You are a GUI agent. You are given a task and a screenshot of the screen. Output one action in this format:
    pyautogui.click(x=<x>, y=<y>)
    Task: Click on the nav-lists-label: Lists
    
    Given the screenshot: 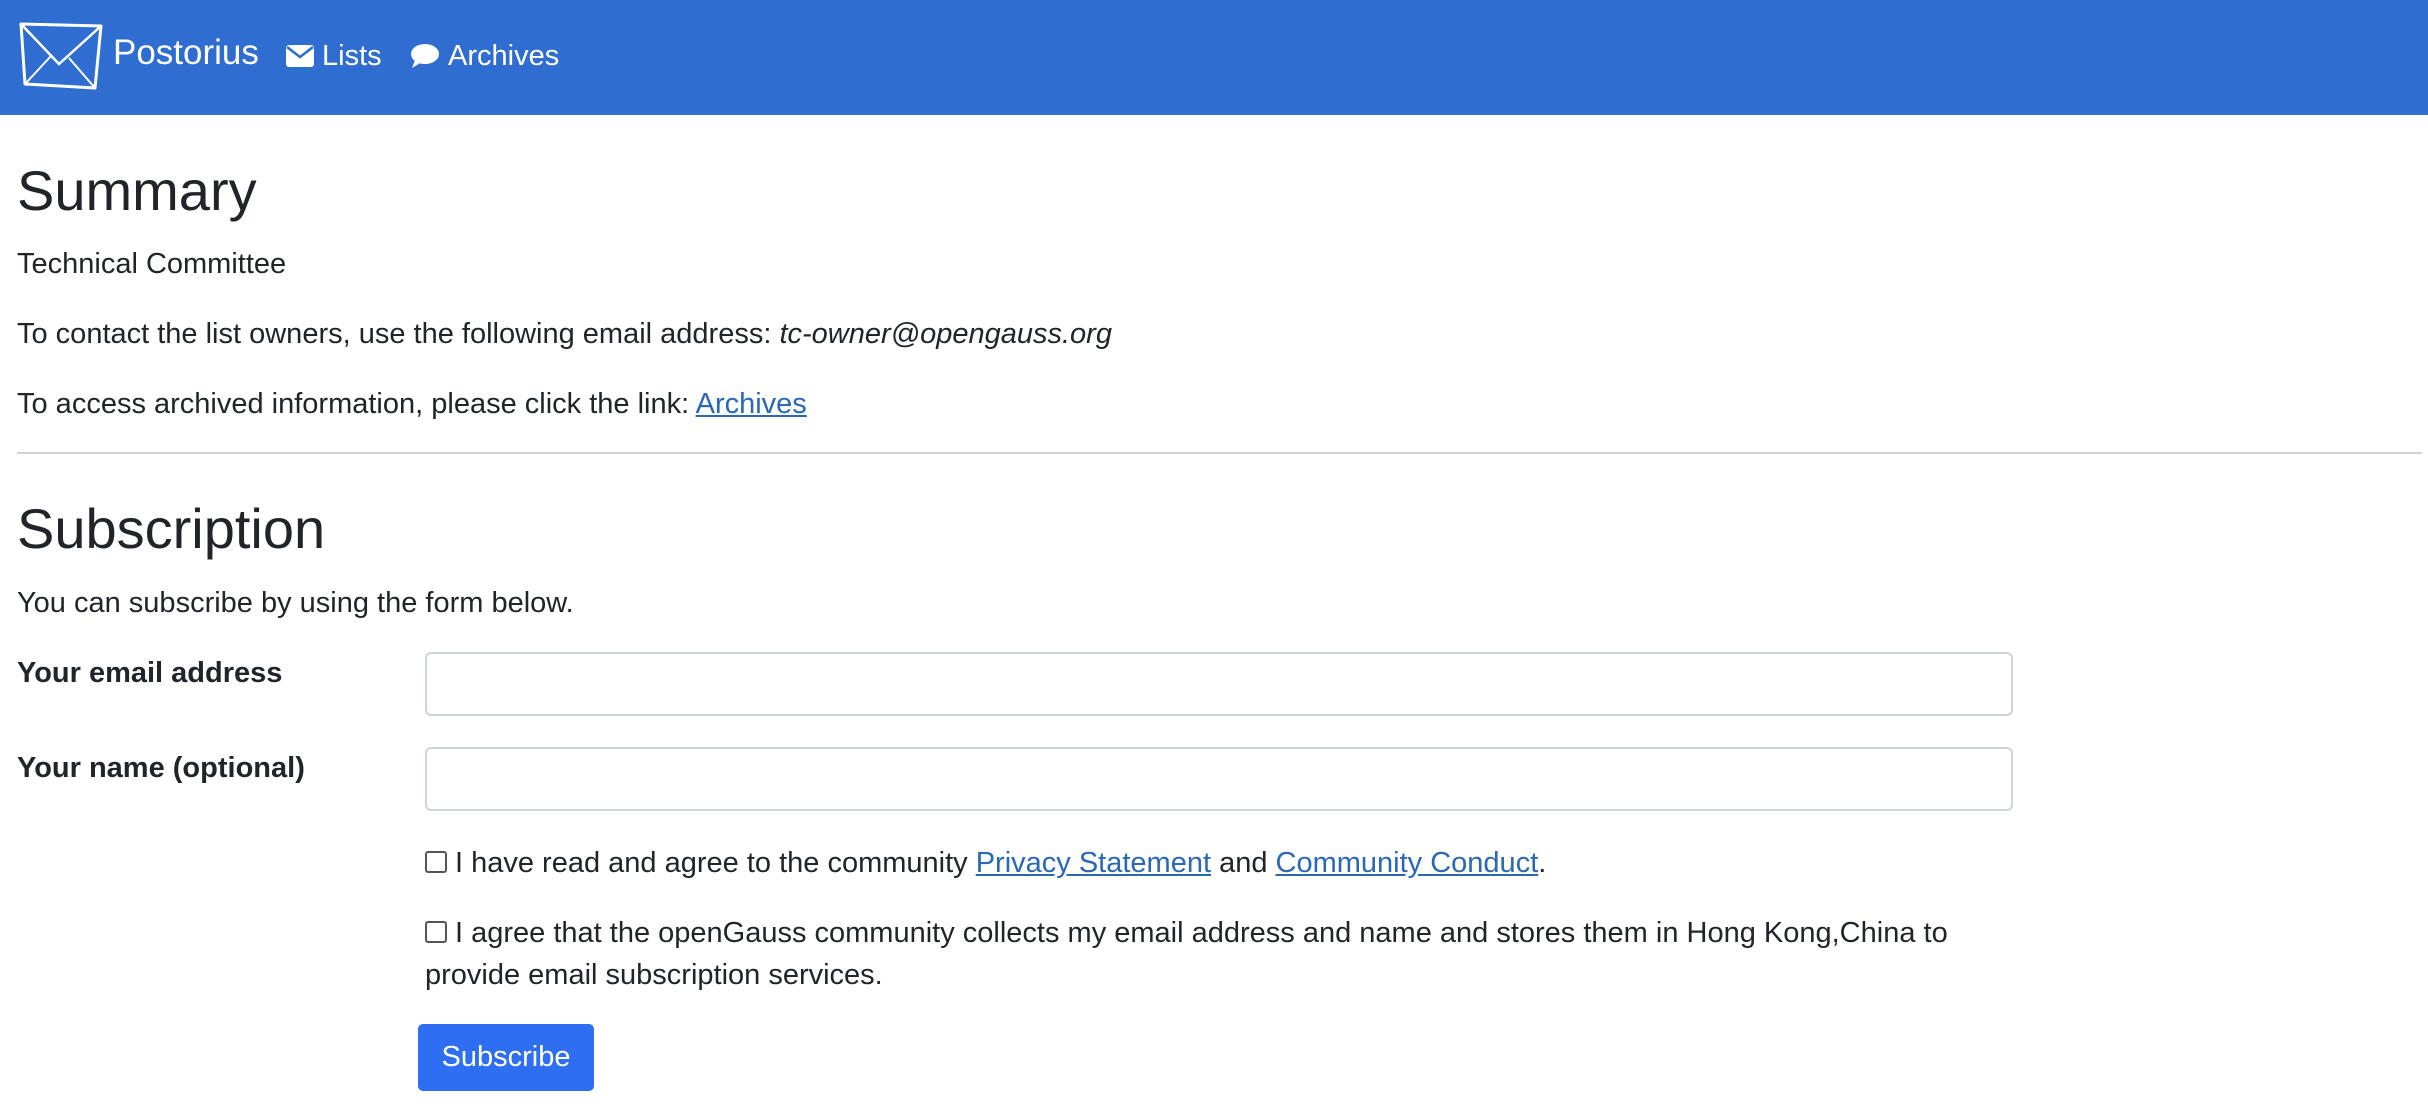 What is the action you would take?
    pyautogui.click(x=352, y=56)
    